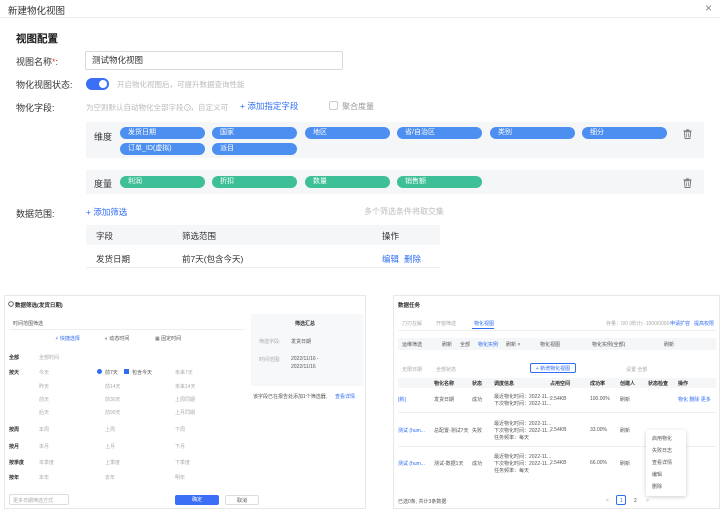  I want to click on option: 昨天, so click(44, 386).